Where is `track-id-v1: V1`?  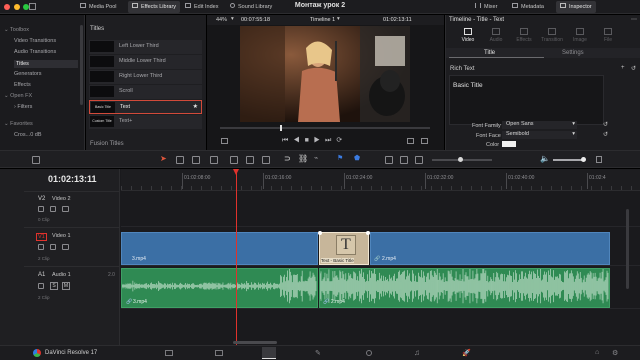 track-id-v1: V1 is located at coordinates (41, 237).